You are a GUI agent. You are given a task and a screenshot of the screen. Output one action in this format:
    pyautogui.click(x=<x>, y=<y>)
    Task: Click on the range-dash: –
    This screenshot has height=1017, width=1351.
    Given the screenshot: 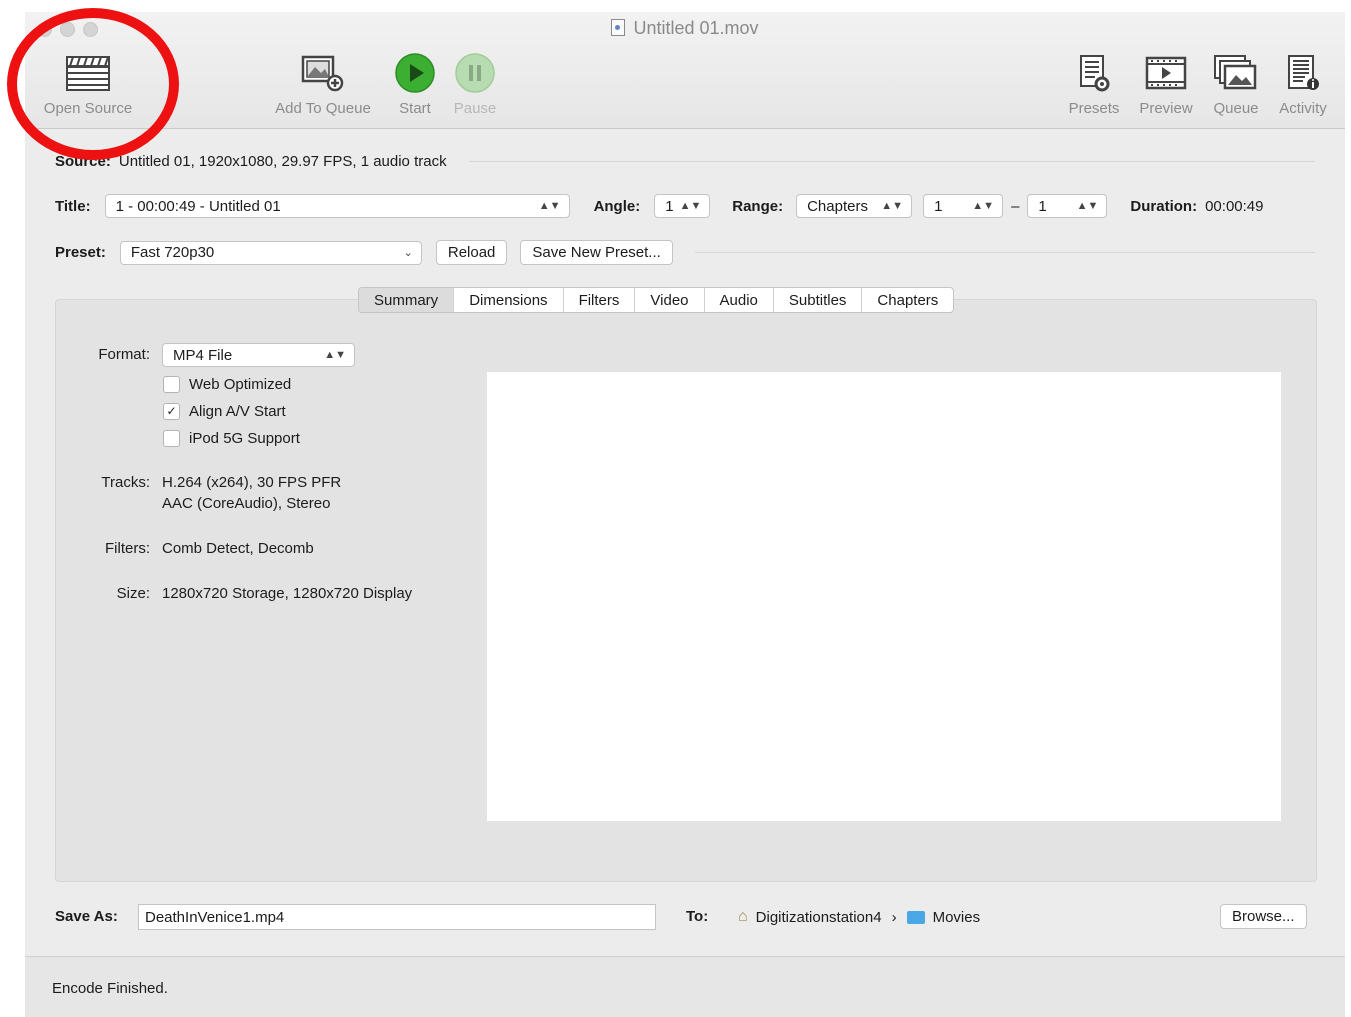 What is the action you would take?
    pyautogui.click(x=1015, y=206)
    